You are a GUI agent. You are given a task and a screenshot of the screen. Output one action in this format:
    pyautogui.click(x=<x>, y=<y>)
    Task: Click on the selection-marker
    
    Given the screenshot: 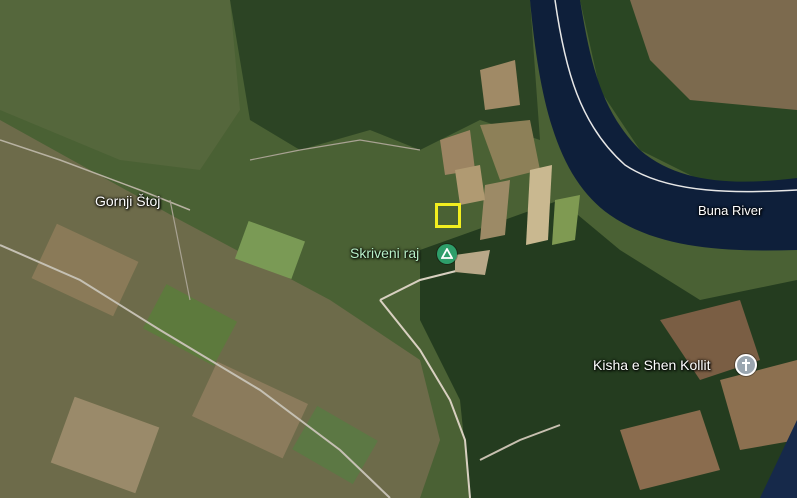 What is the action you would take?
    pyautogui.click(x=448, y=215)
    